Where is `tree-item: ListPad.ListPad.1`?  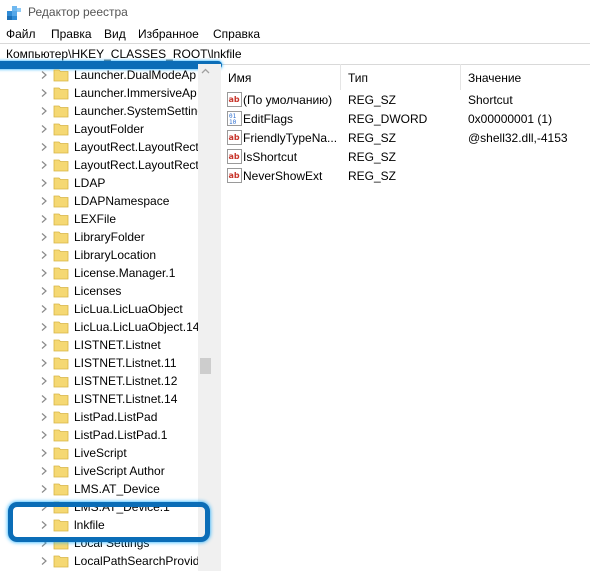 tree-item: ListPad.ListPad.1 is located at coordinates (99, 435).